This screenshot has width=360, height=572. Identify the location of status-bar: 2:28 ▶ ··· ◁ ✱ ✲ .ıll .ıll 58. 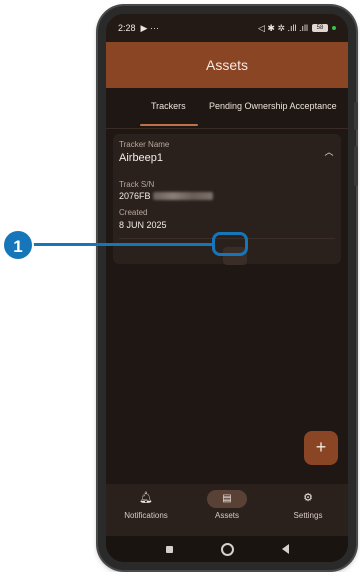
(227, 28).